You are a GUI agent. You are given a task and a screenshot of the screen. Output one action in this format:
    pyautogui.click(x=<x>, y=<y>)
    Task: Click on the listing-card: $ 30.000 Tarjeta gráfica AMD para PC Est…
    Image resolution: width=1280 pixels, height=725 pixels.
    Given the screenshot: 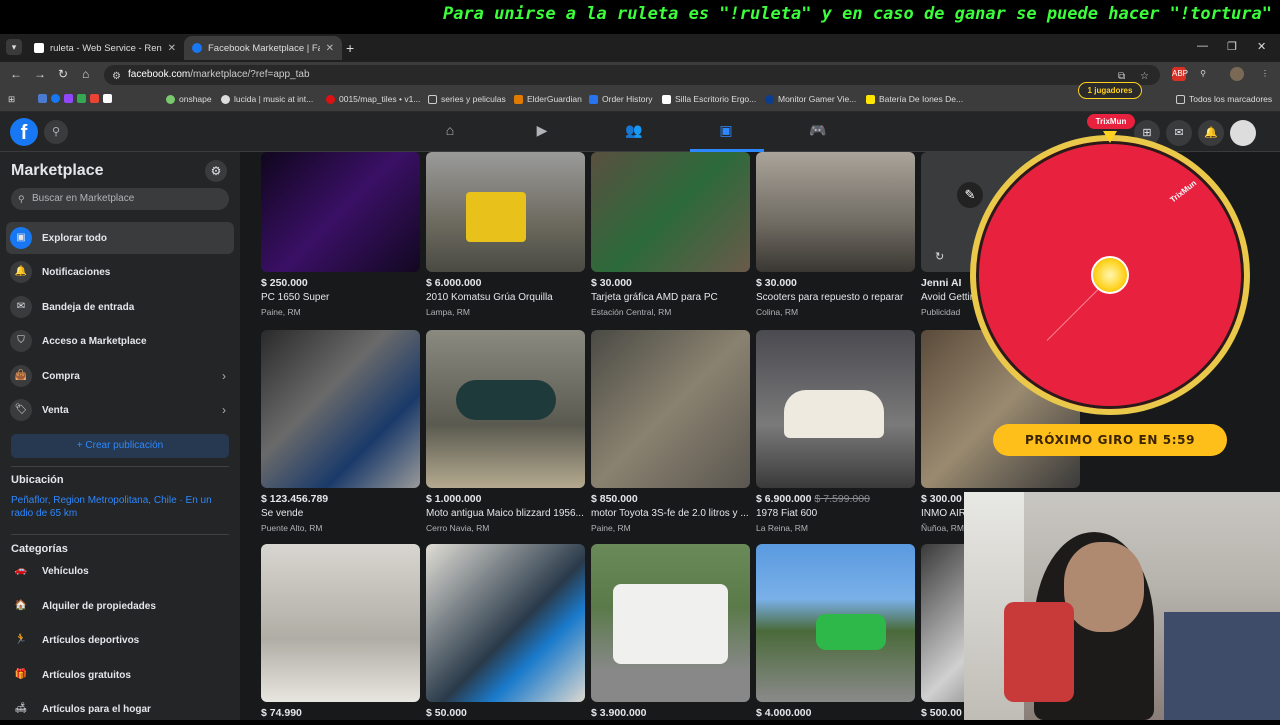 What is the action you would take?
    pyautogui.click(x=670, y=234)
    